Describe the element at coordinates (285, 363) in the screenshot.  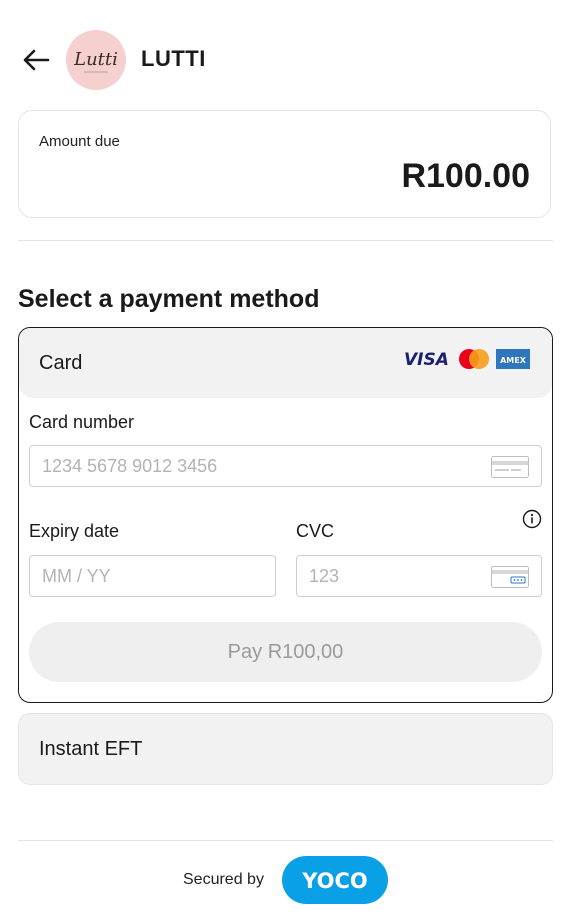
I see `card-method-header: Card VISA AMEX` at that location.